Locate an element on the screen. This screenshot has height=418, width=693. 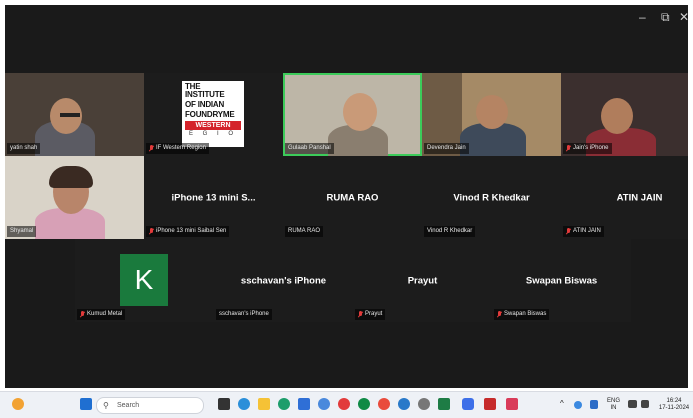
edge-icon is located at coordinates (244, 404).